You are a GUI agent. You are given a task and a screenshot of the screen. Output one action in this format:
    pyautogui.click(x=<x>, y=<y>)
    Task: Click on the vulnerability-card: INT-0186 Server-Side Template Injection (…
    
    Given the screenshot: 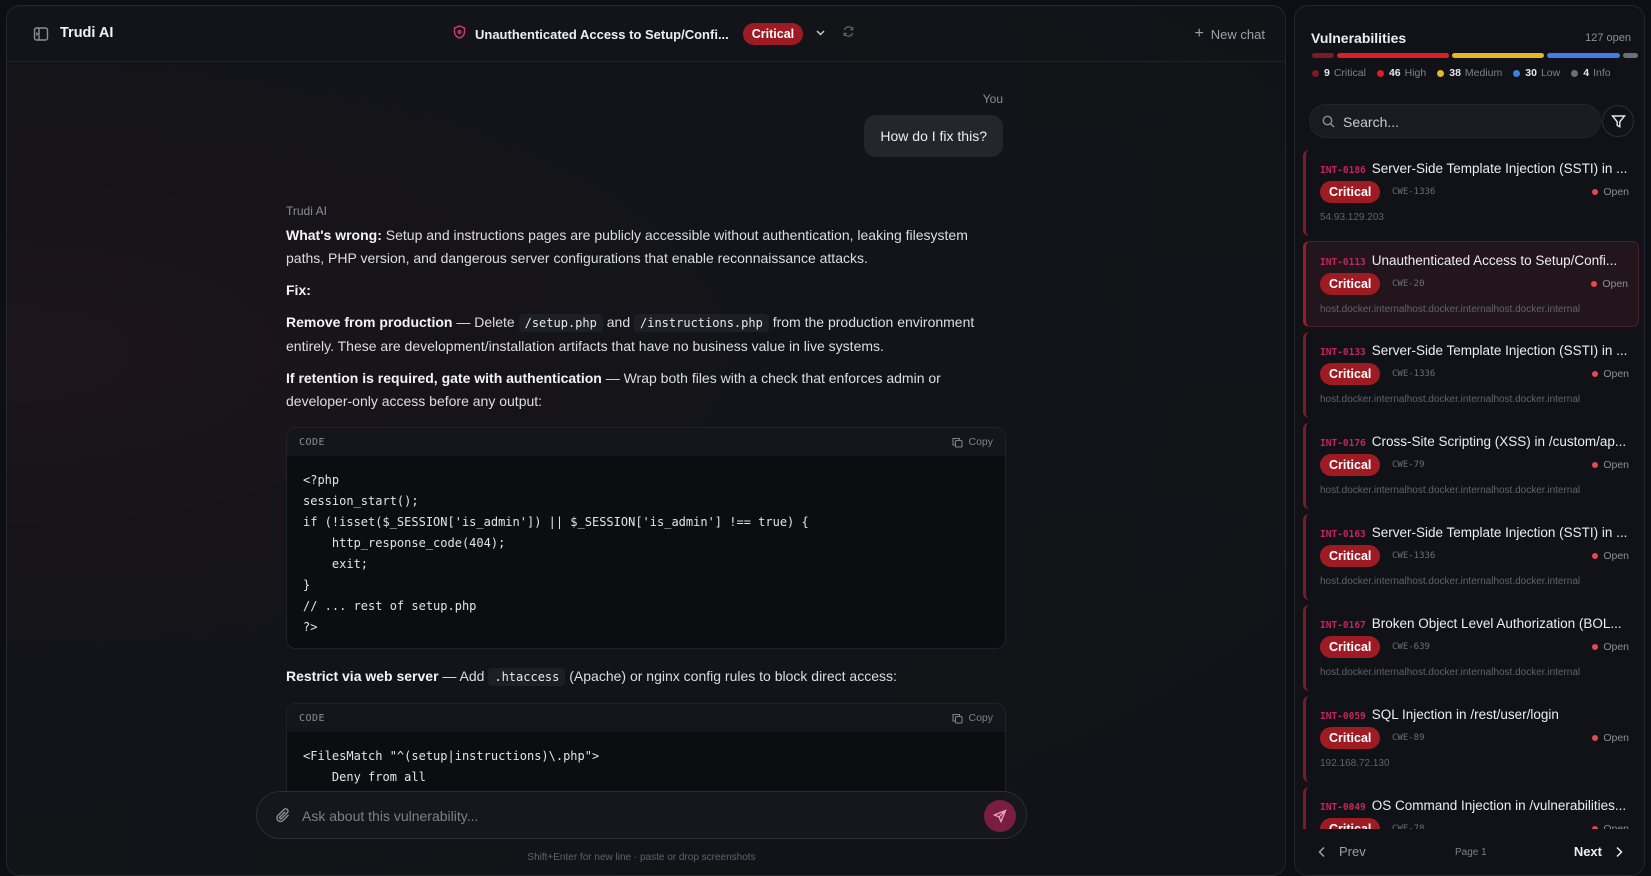 What is the action you would take?
    pyautogui.click(x=1471, y=193)
    